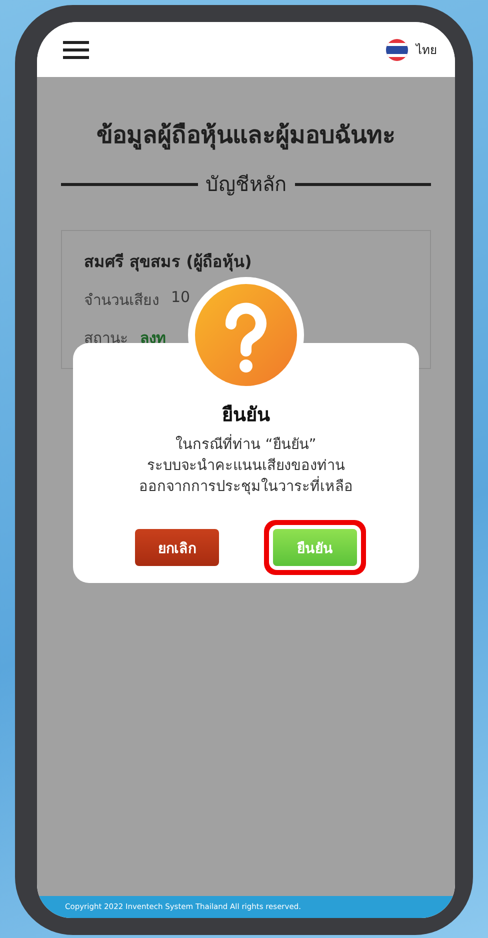 The width and height of the screenshot is (488, 938). I want to click on section-heading: บัญชีหลัก, so click(246, 184).